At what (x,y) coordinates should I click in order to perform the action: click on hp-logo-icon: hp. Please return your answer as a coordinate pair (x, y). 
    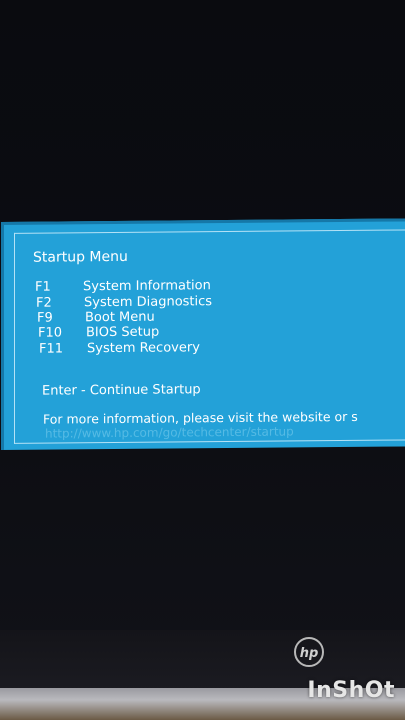
    Looking at the image, I should click on (309, 652).